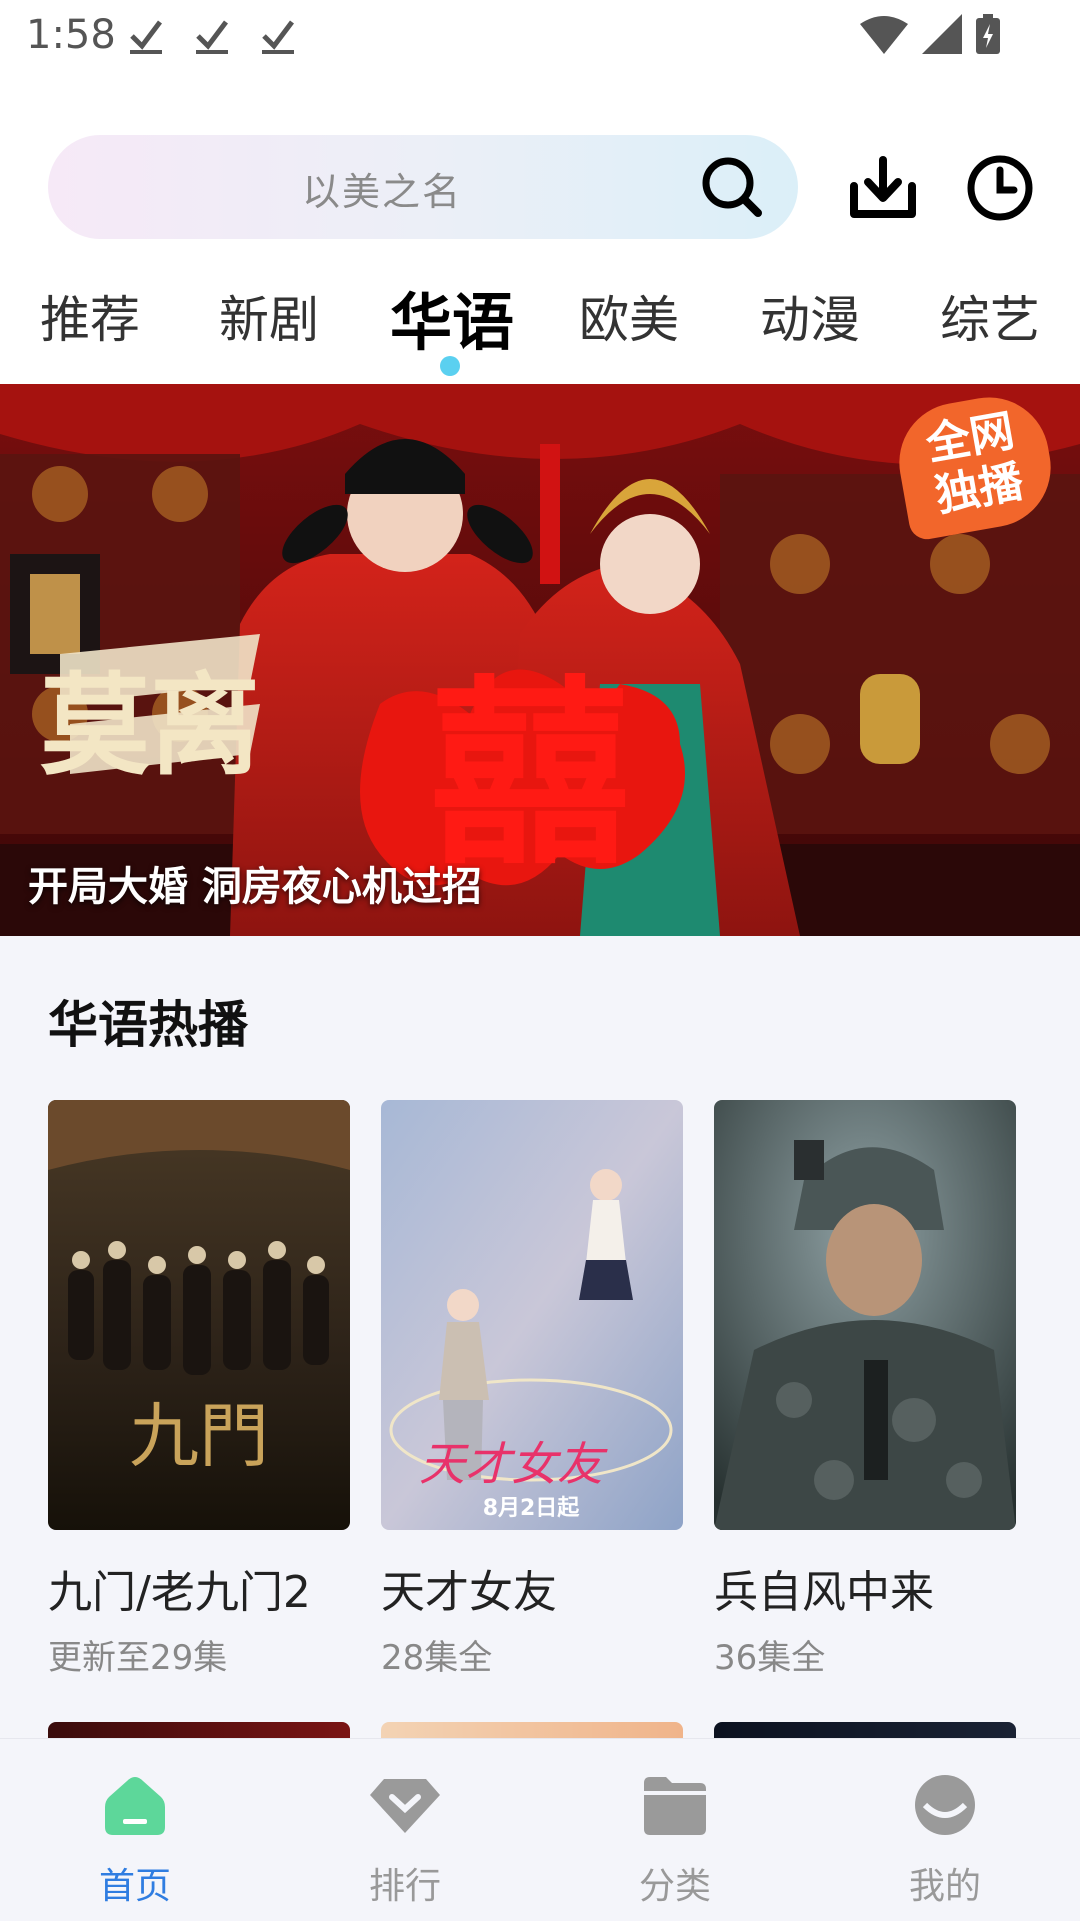 The height and width of the screenshot is (1921, 1080). I want to click on show-episode-status: 更新至29集, so click(138, 1658).